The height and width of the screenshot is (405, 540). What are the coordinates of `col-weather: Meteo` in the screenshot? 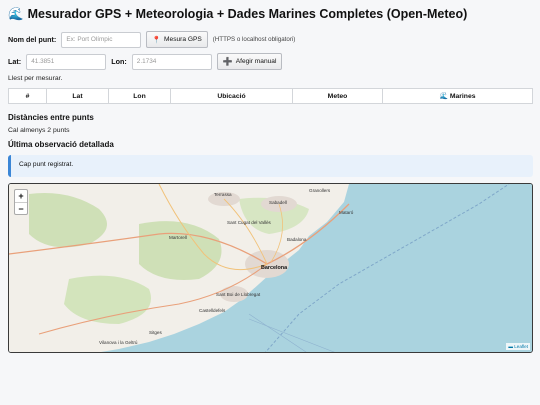 It's located at (337, 96).